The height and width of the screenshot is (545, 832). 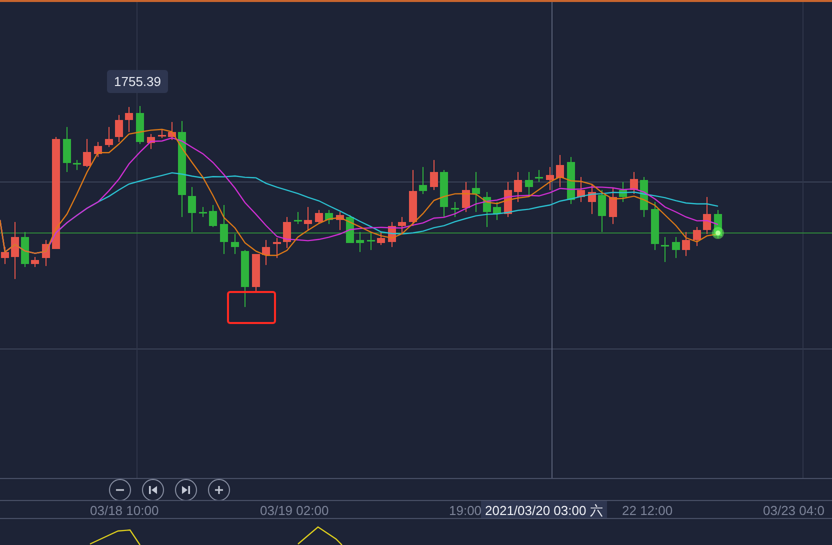 I want to click on price-marker, so click(x=718, y=233).